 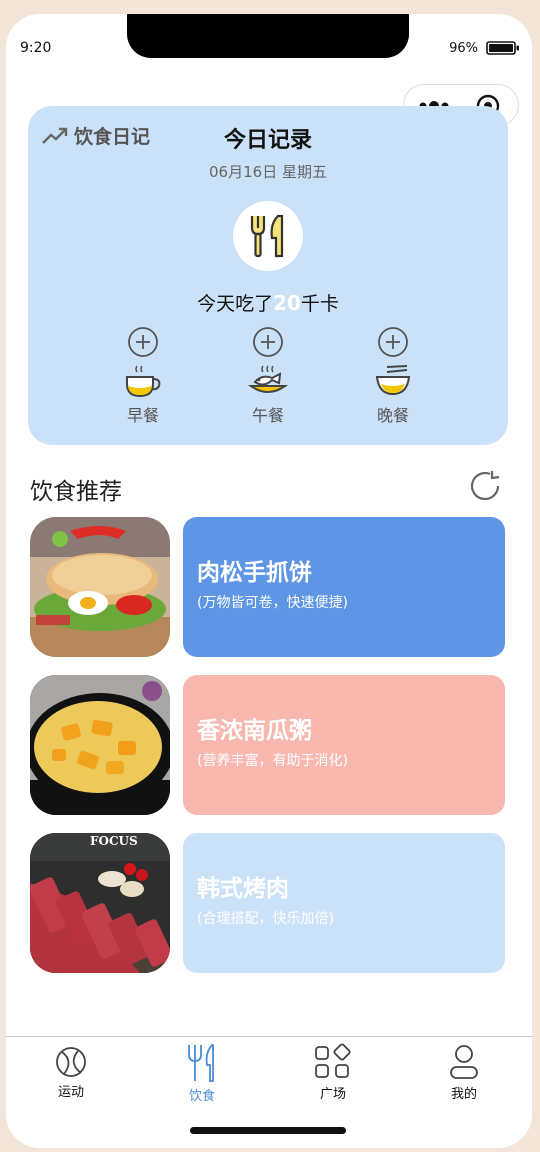 What do you see at coordinates (319, 304) in the screenshot?
I see `kcal-suffix: 千卡` at bounding box center [319, 304].